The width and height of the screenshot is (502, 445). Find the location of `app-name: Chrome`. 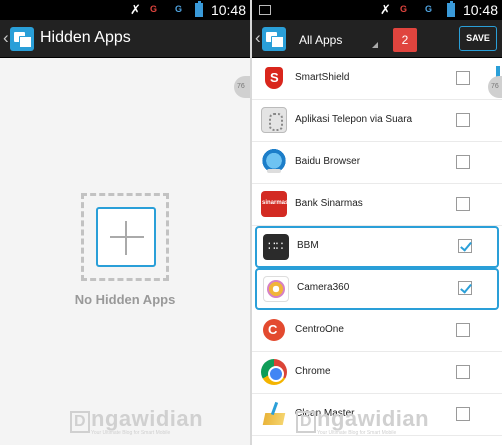

app-name: Chrome is located at coordinates (313, 371).